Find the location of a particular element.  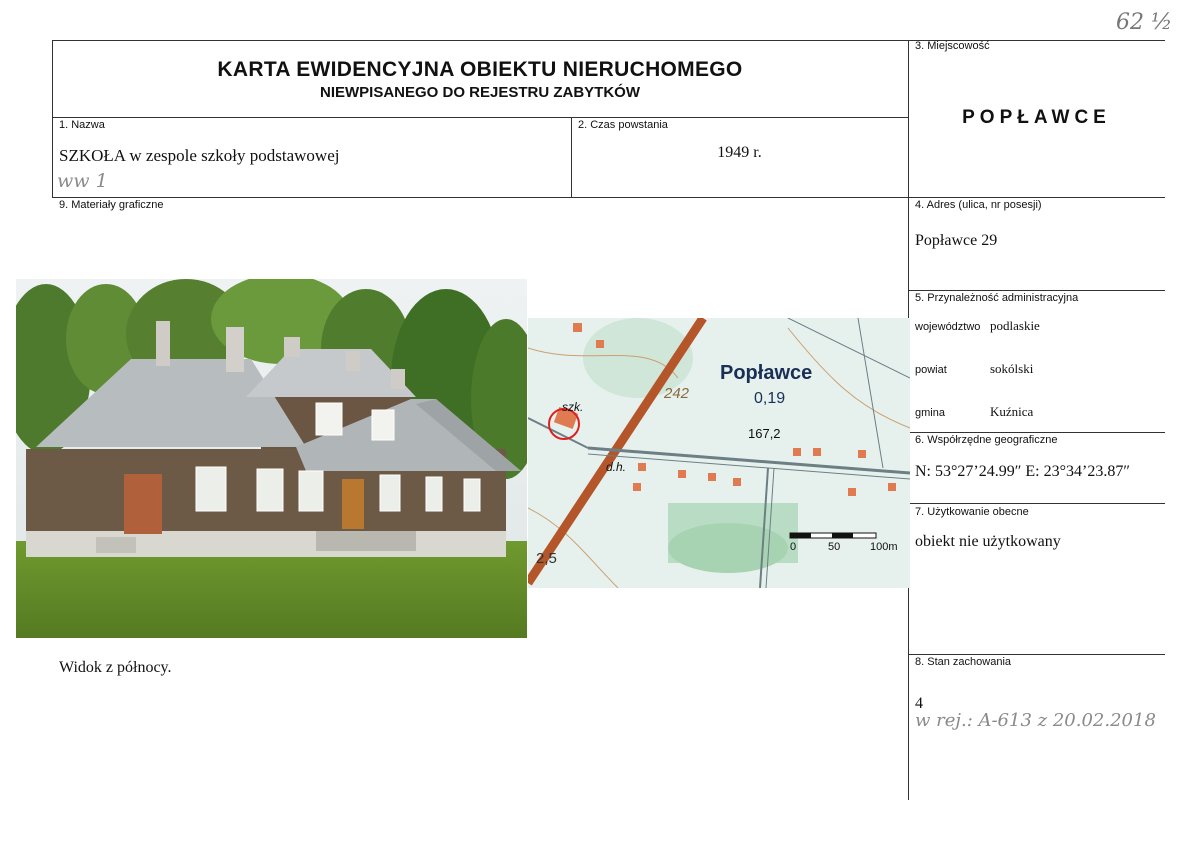

map-scale-50: 50 is located at coordinates (834, 547).